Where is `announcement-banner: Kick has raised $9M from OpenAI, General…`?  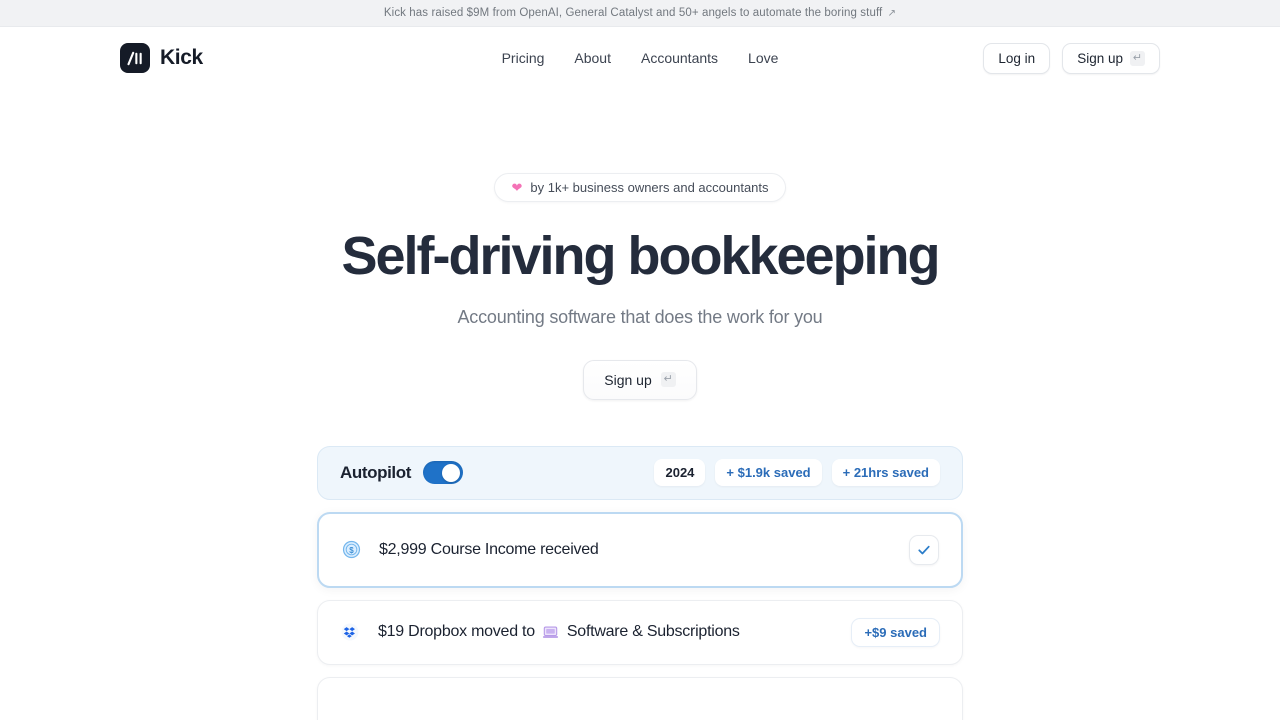
announcement-banner: Kick has raised $9M from OpenAI, General… is located at coordinates (640, 13).